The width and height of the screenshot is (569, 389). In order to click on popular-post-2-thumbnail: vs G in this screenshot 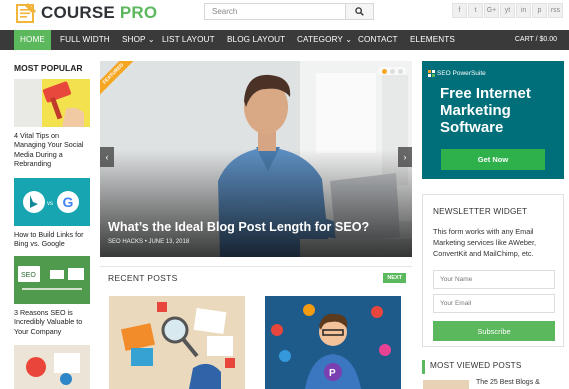, I will do `click(52, 202)`.